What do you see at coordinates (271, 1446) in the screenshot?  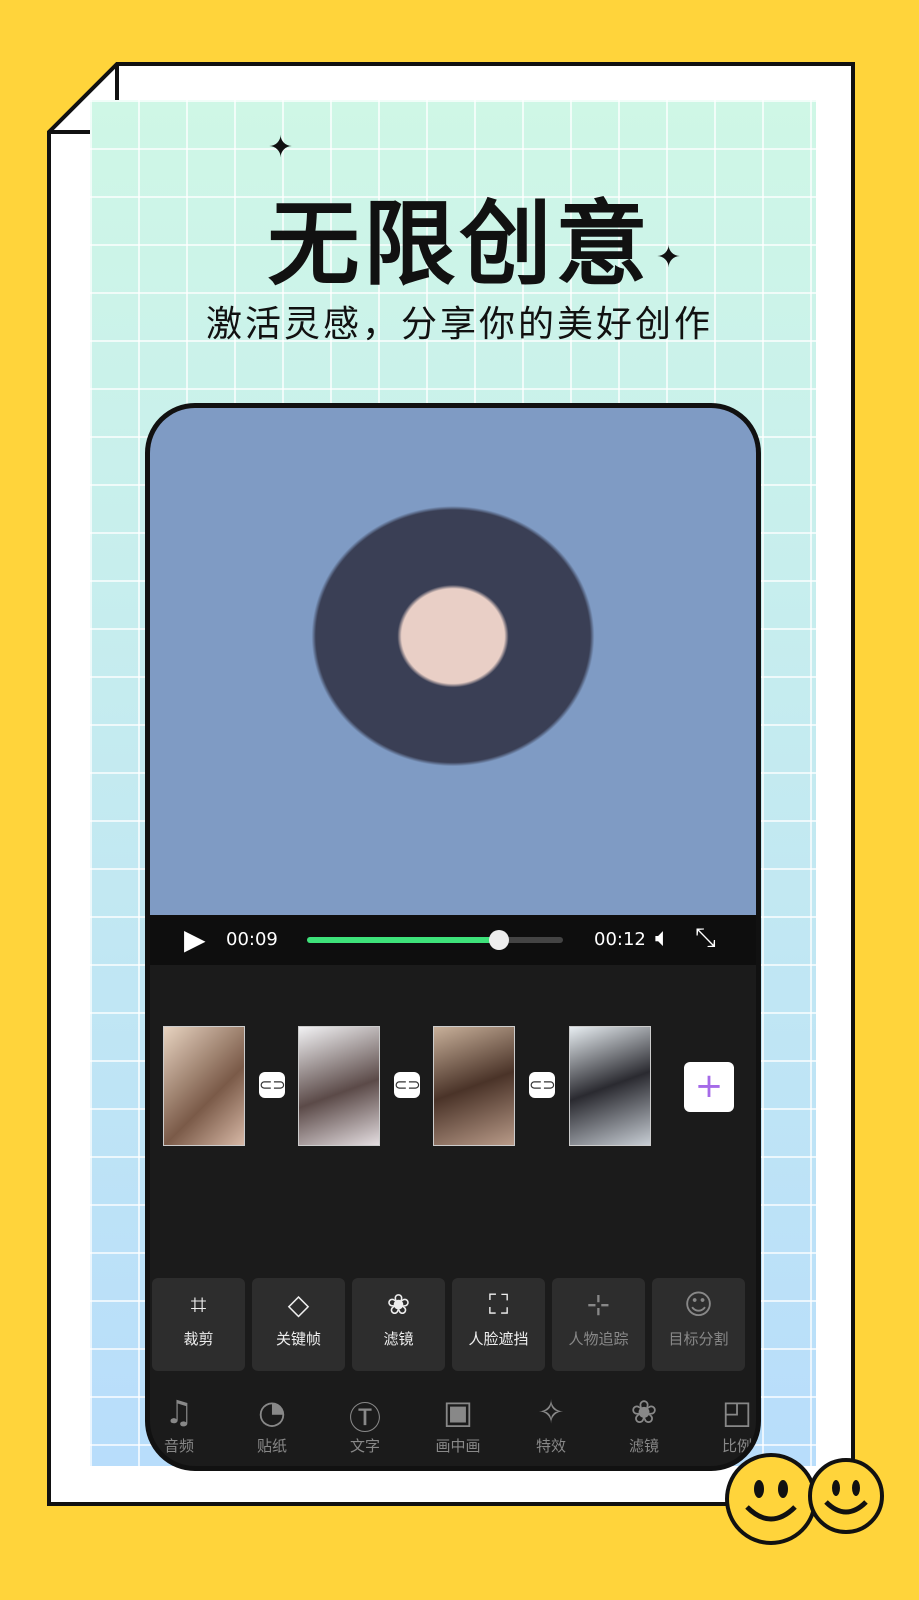 I see `nav-label: 贴纸` at bounding box center [271, 1446].